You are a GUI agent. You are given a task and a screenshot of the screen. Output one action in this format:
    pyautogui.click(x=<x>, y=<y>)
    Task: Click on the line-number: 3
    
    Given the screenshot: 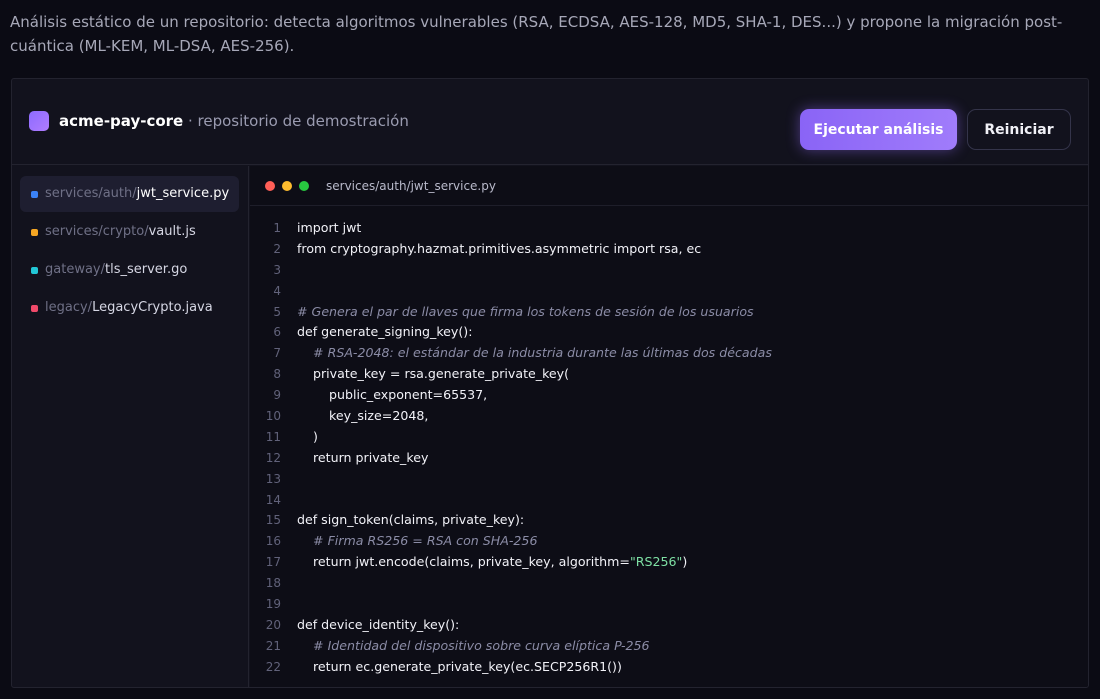 What is the action you would take?
    pyautogui.click(x=277, y=269)
    